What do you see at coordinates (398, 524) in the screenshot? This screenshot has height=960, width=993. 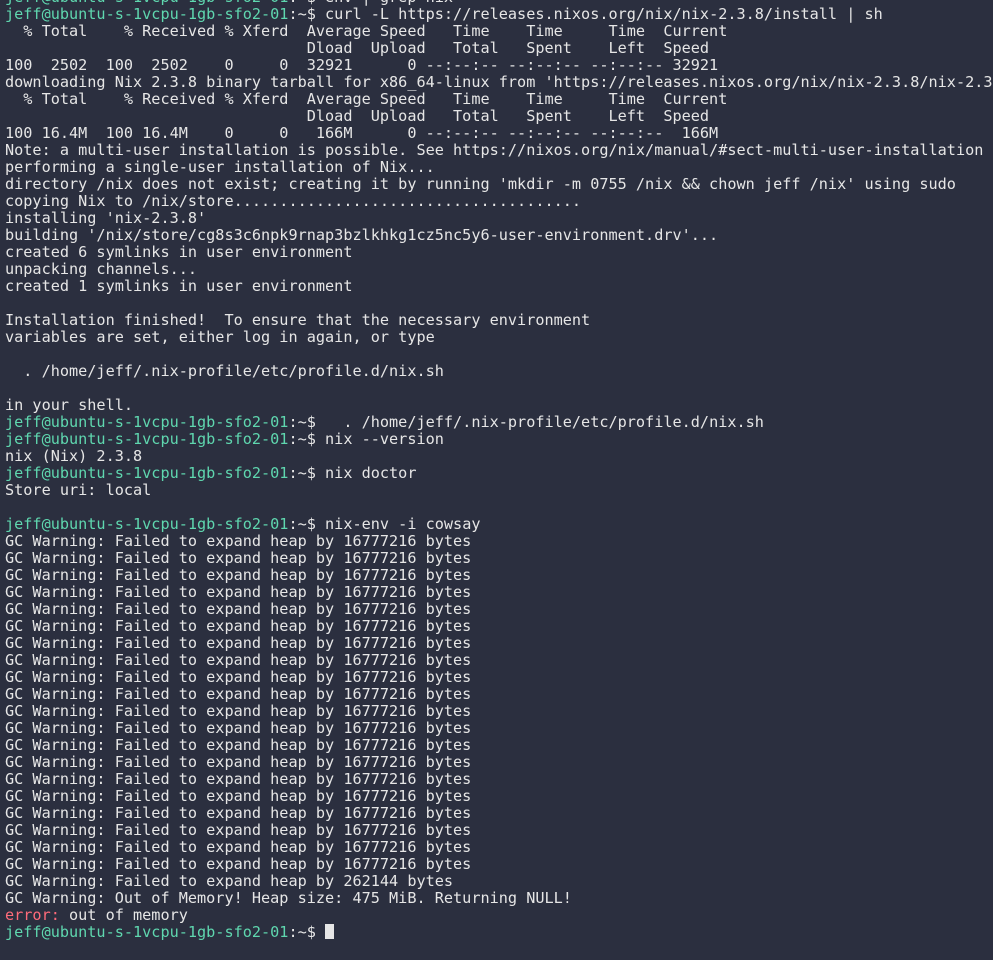 I see `command-text: nix-env -i cowsay` at bounding box center [398, 524].